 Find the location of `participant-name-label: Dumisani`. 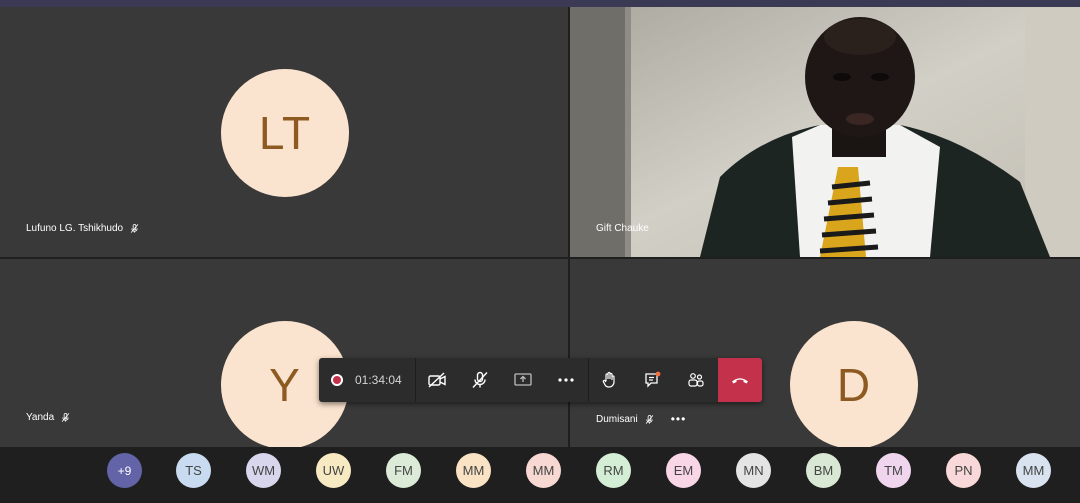

participant-name-label: Dumisani is located at coordinates (617, 419).